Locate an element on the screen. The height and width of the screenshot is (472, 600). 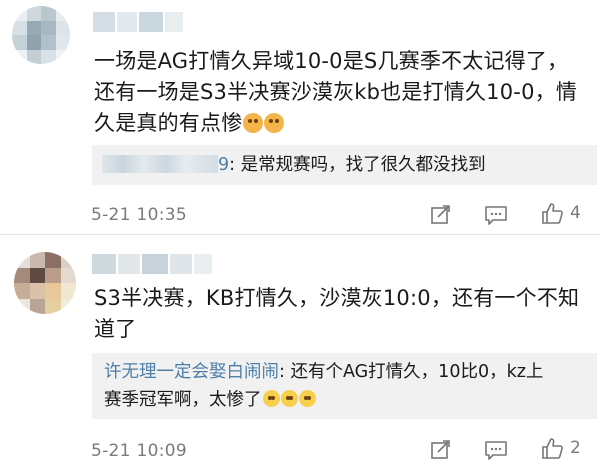
reply-preview: 许无理一定会娶白闹闹: 还有个AG打情久，10比0，kz上 赛季冠军啊，太惨了 is located at coordinates (344, 386).